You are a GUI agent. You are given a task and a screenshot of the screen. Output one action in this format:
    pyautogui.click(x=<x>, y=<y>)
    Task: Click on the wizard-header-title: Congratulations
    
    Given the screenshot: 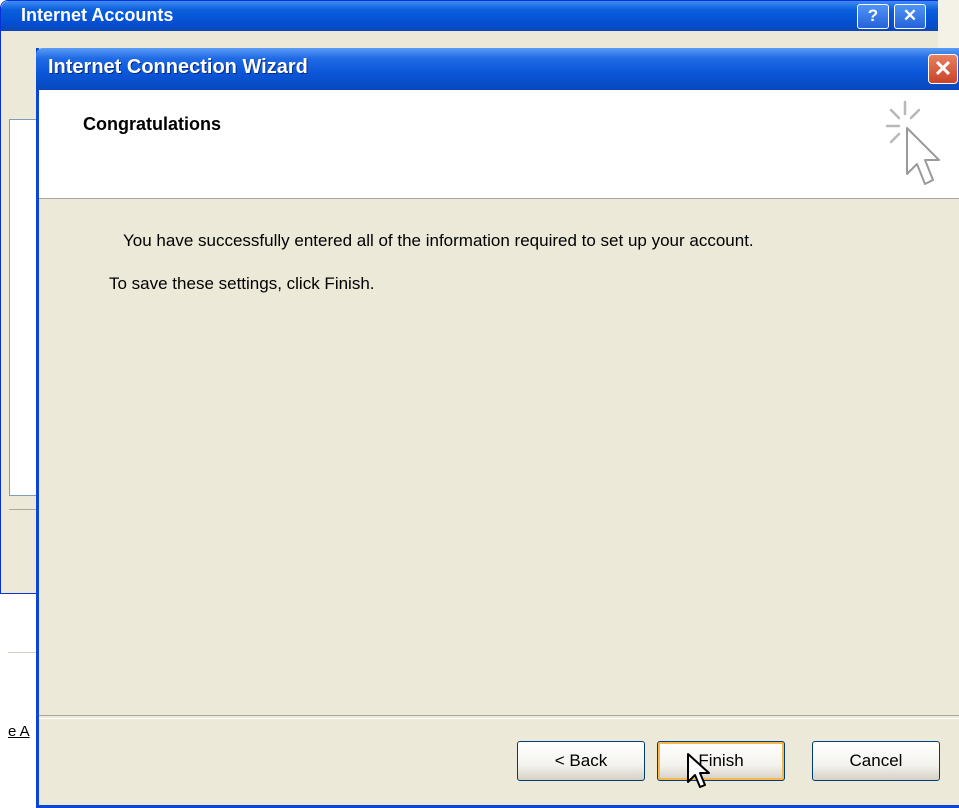 What is the action you would take?
    pyautogui.click(x=152, y=124)
    